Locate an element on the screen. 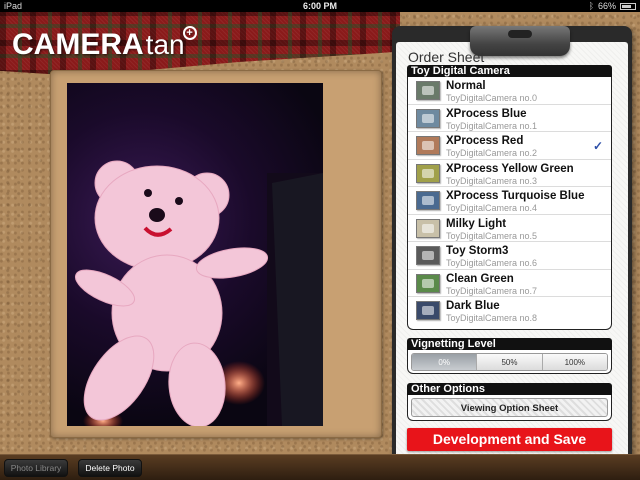  filter-name: XProcess Red is located at coordinates (485, 141).